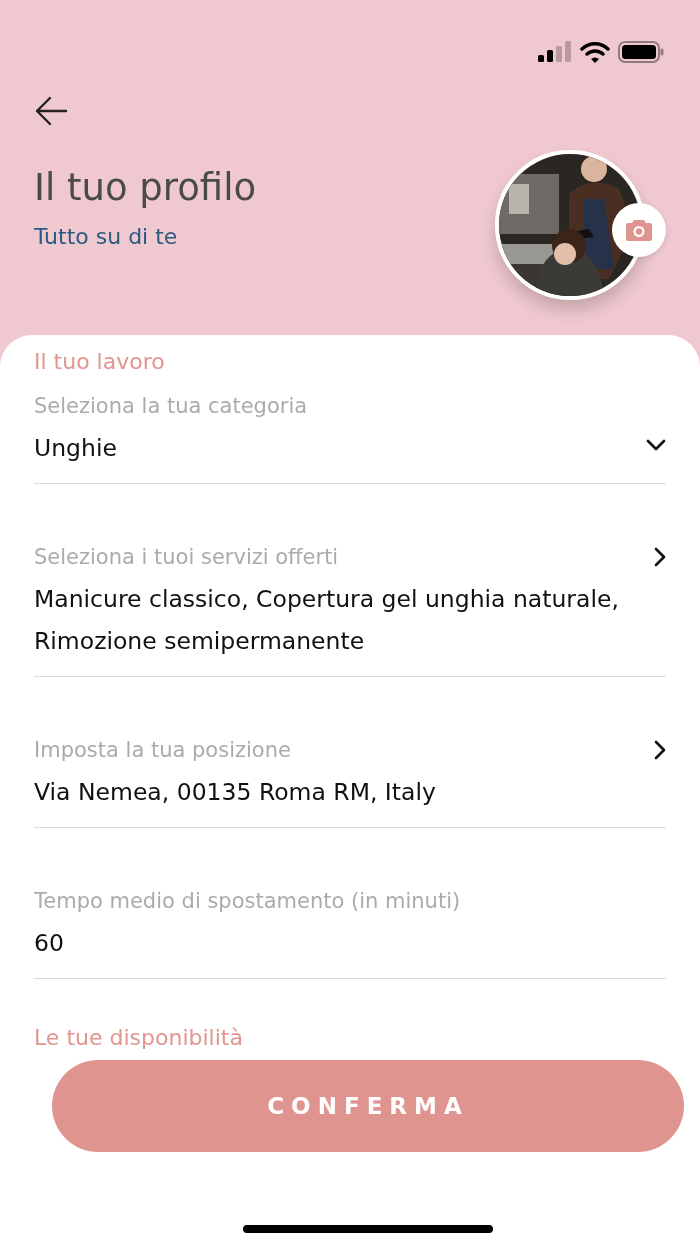  Describe the element at coordinates (145, 188) in the screenshot. I see `page-title: Il tuo profilo` at that location.